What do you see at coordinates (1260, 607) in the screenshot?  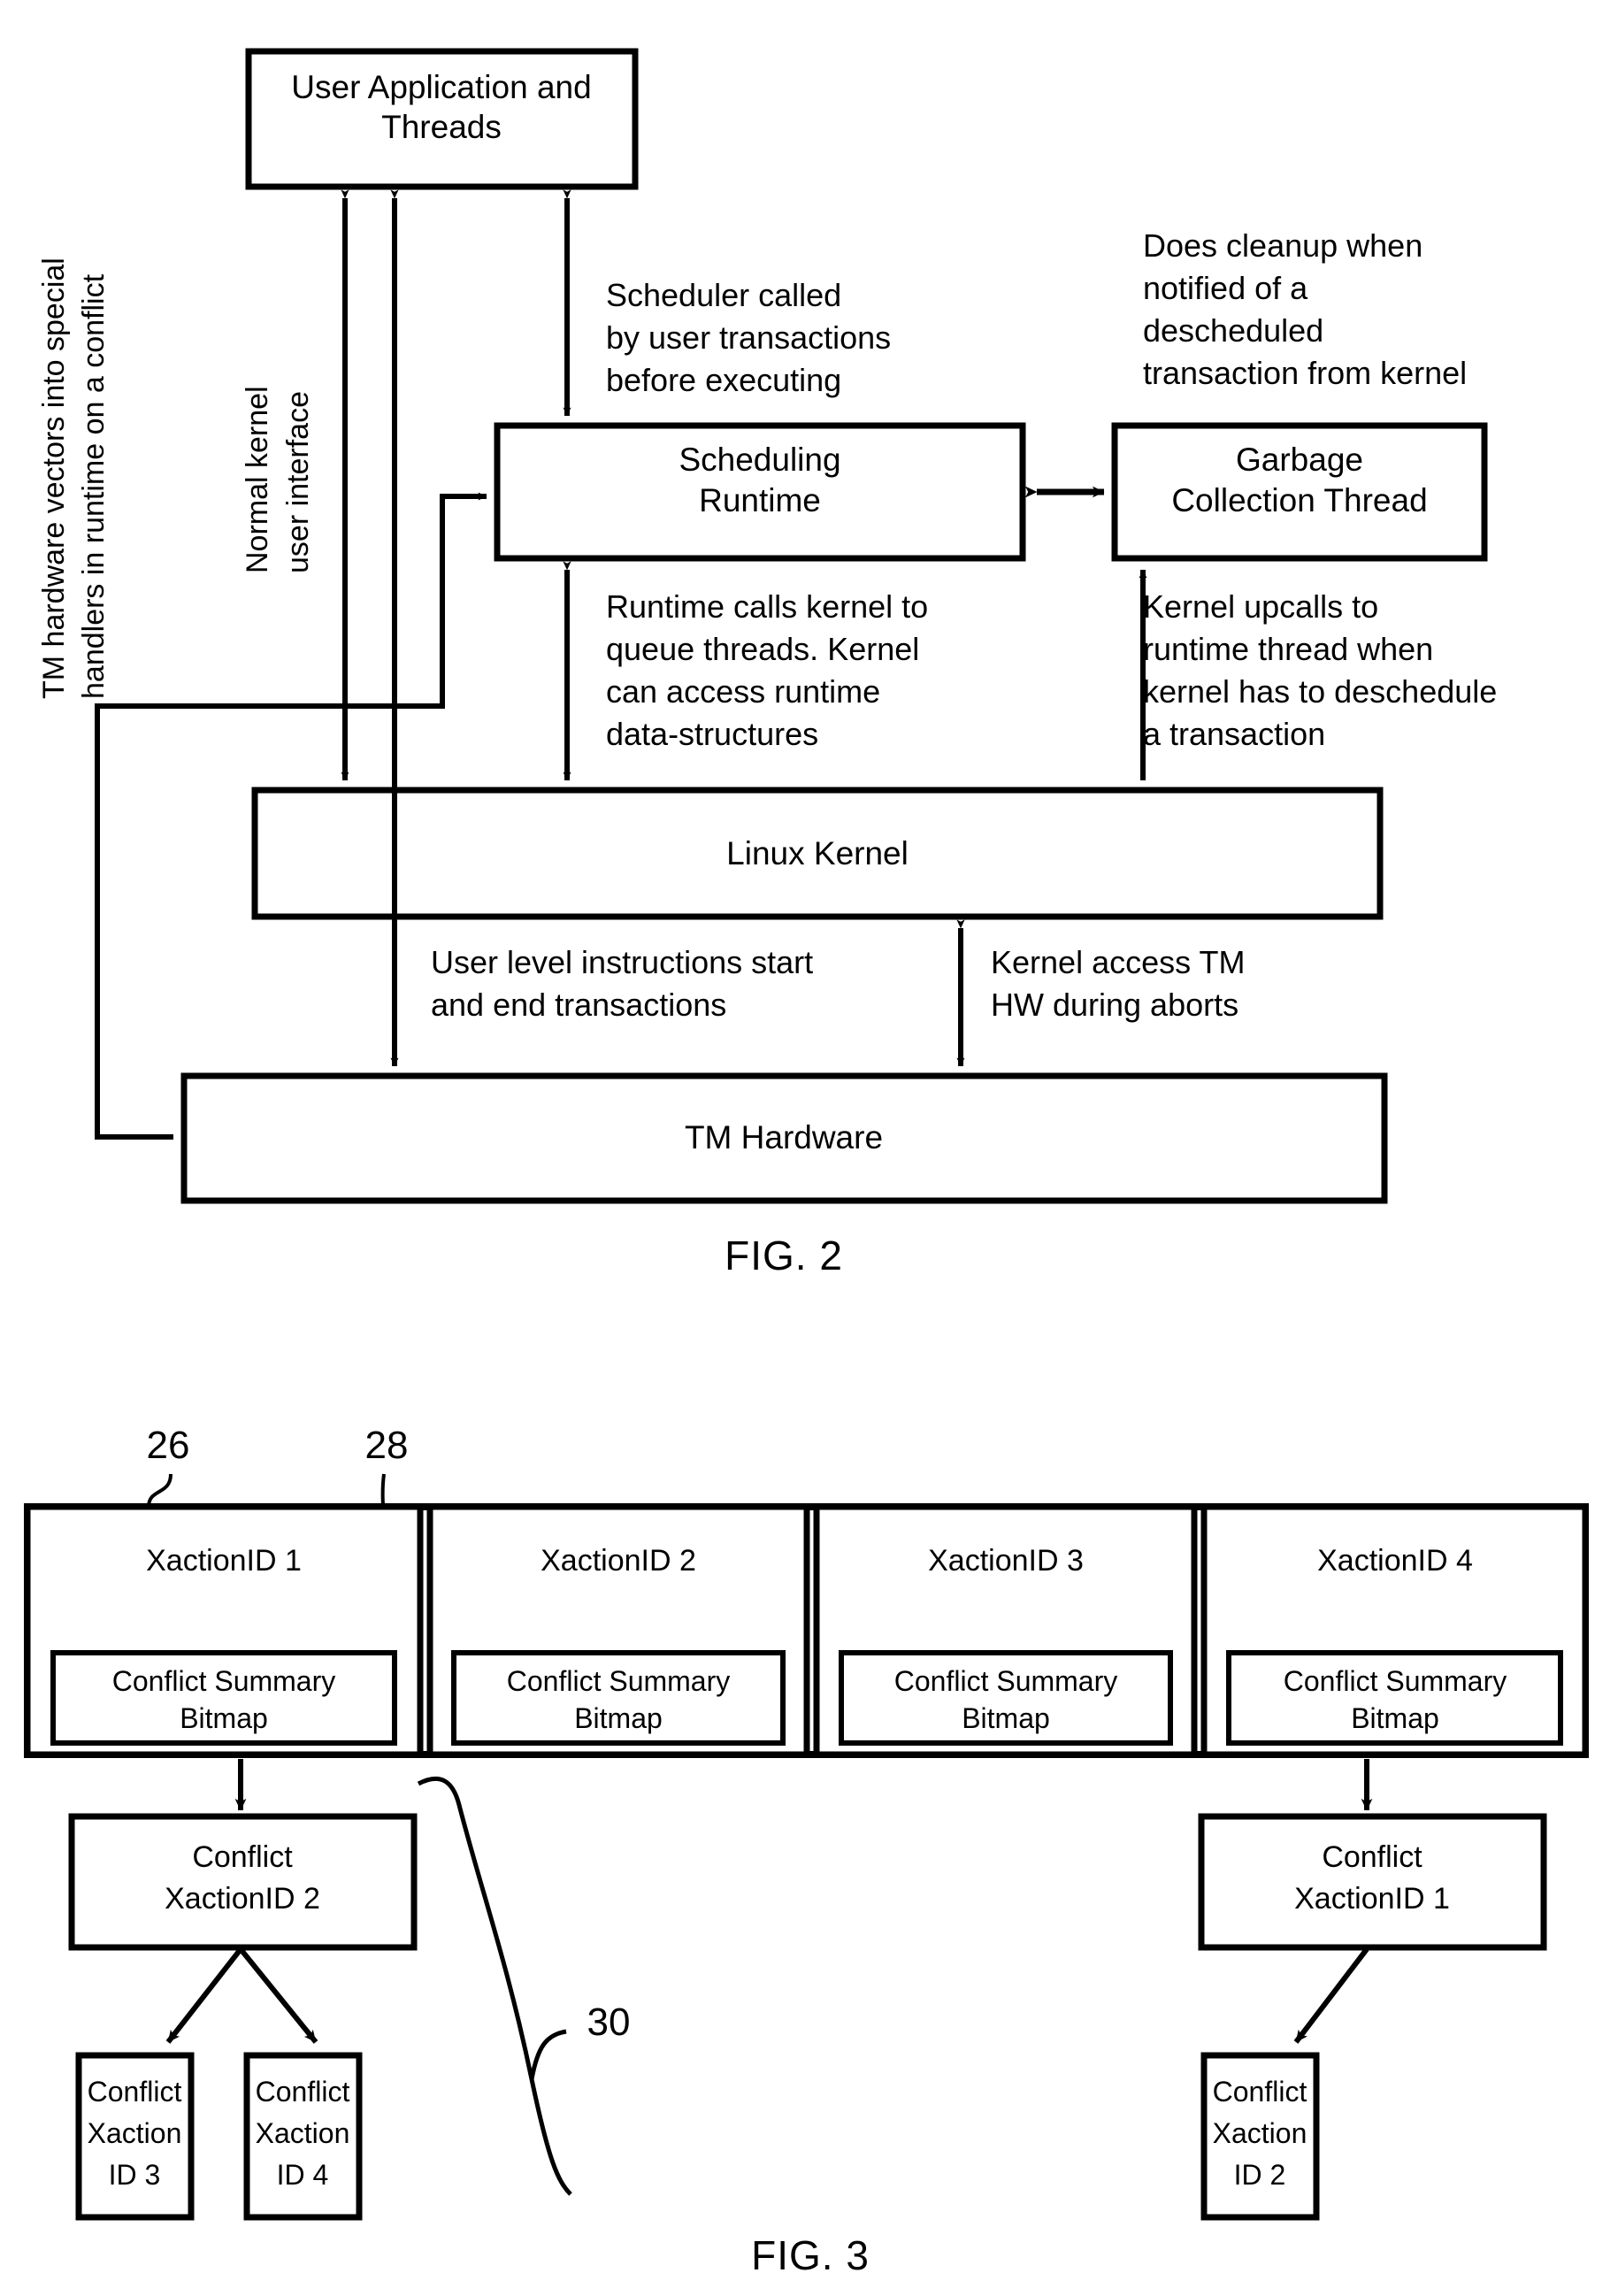 I see `annotation-kernel-upcalls-line1: Kernel upcalls to` at bounding box center [1260, 607].